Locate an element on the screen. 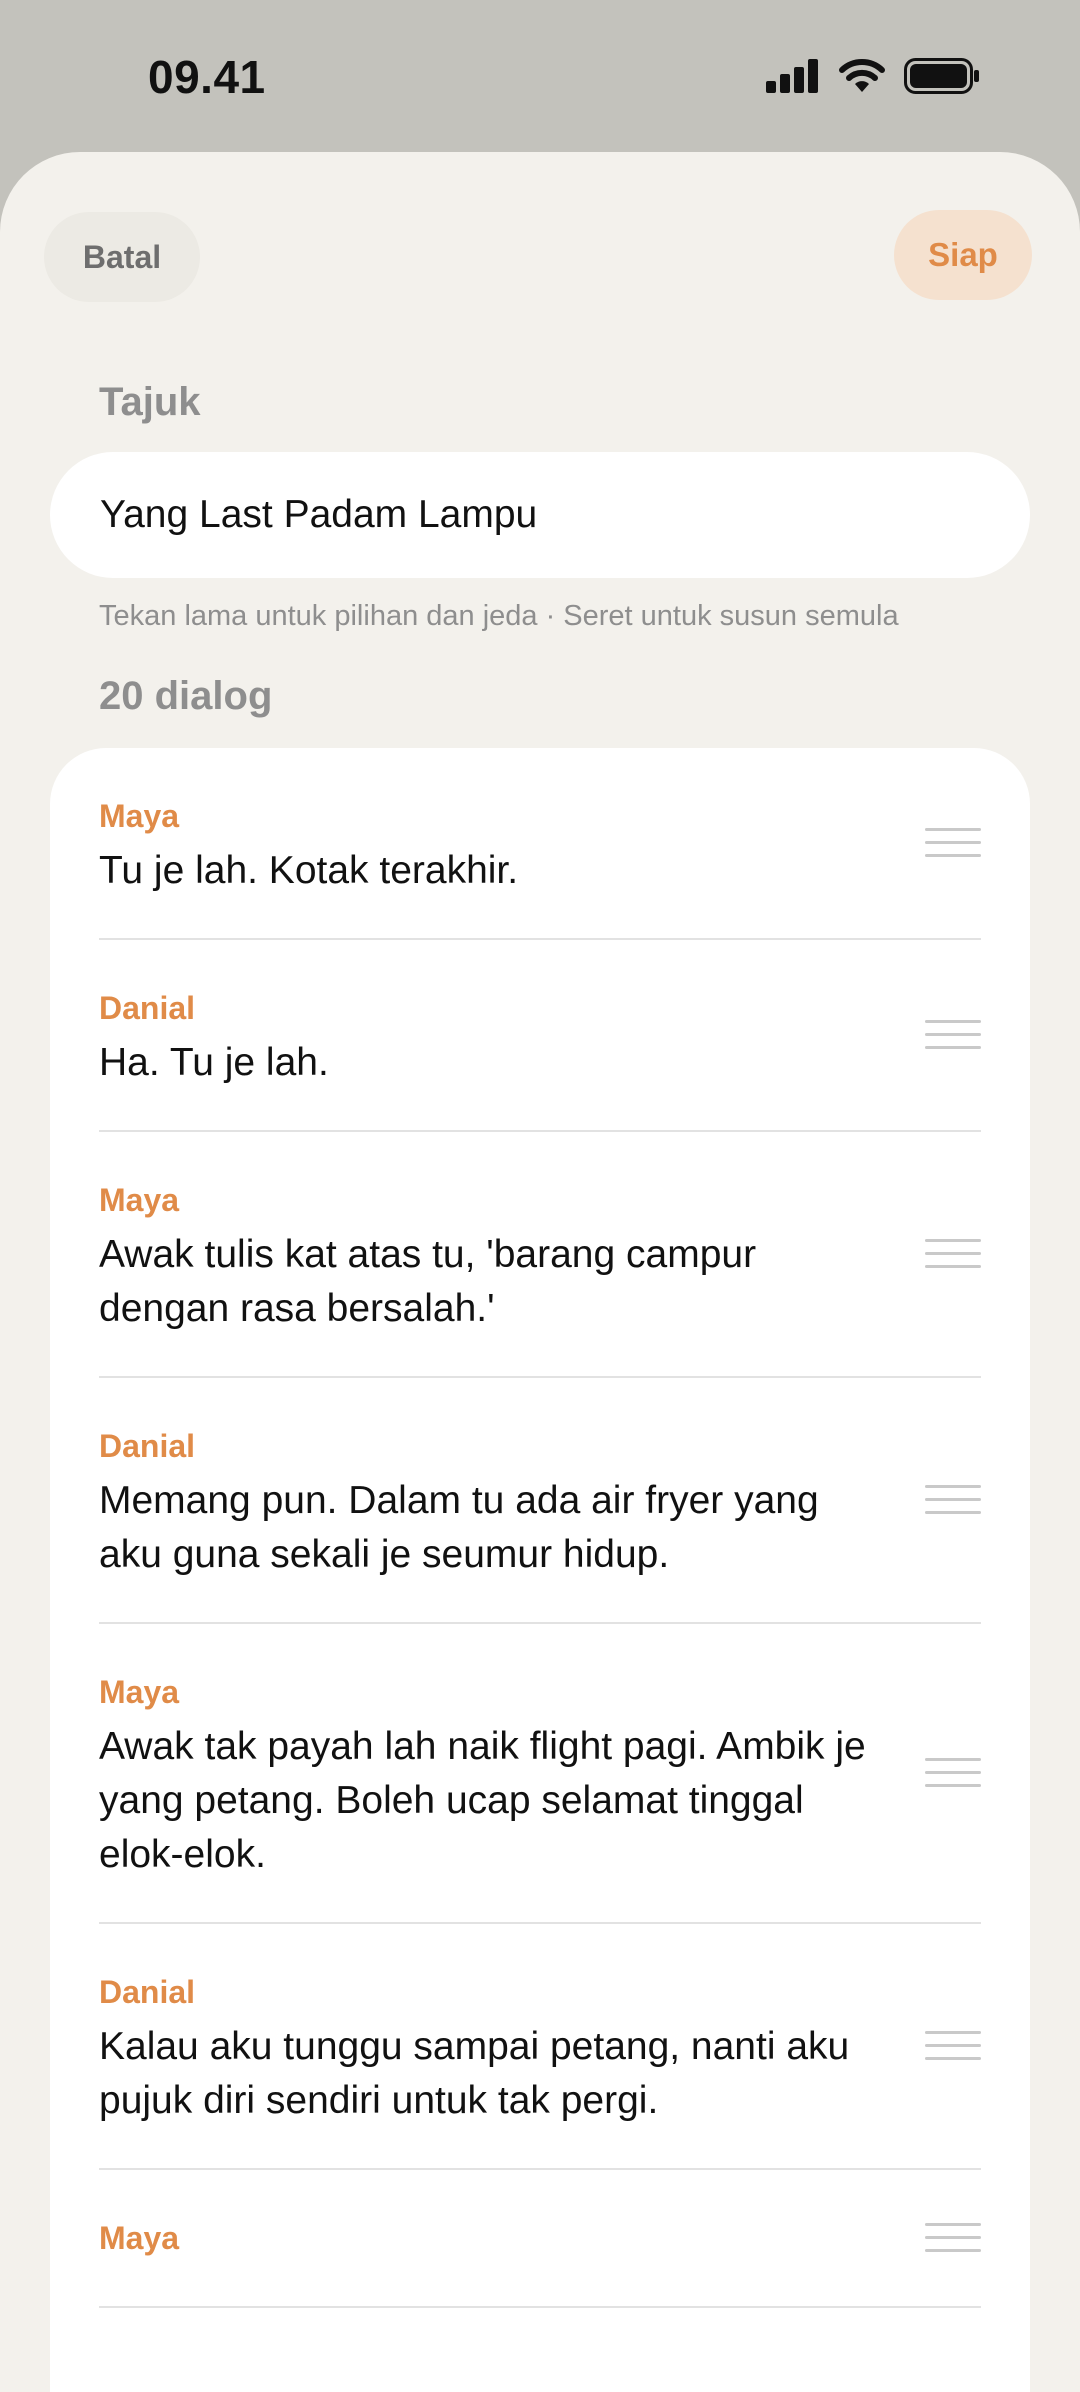  cancel-button: Batal is located at coordinates (122, 257).